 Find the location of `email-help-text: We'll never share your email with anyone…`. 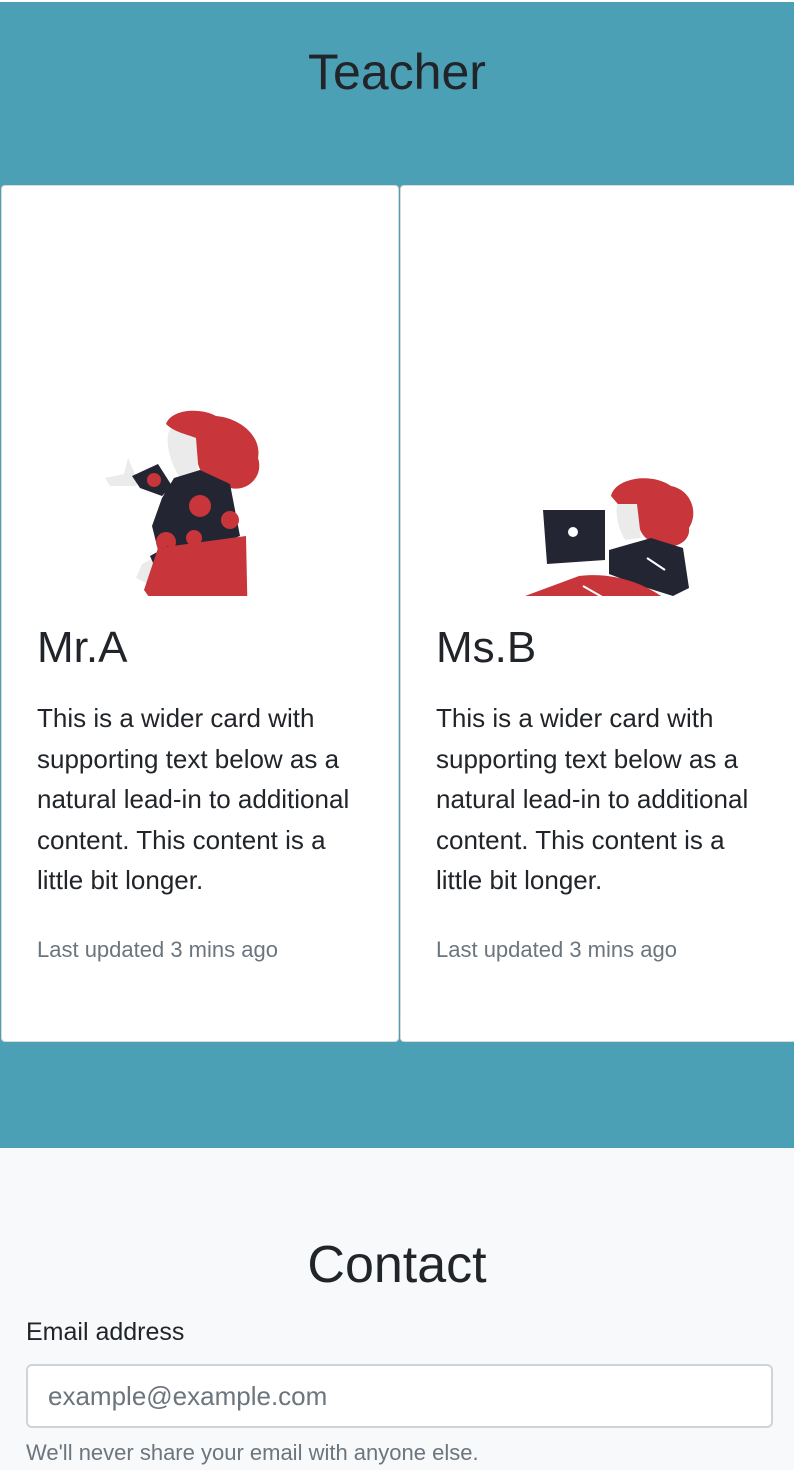

email-help-text: We'll never share your email with anyone… is located at coordinates (252, 1452).